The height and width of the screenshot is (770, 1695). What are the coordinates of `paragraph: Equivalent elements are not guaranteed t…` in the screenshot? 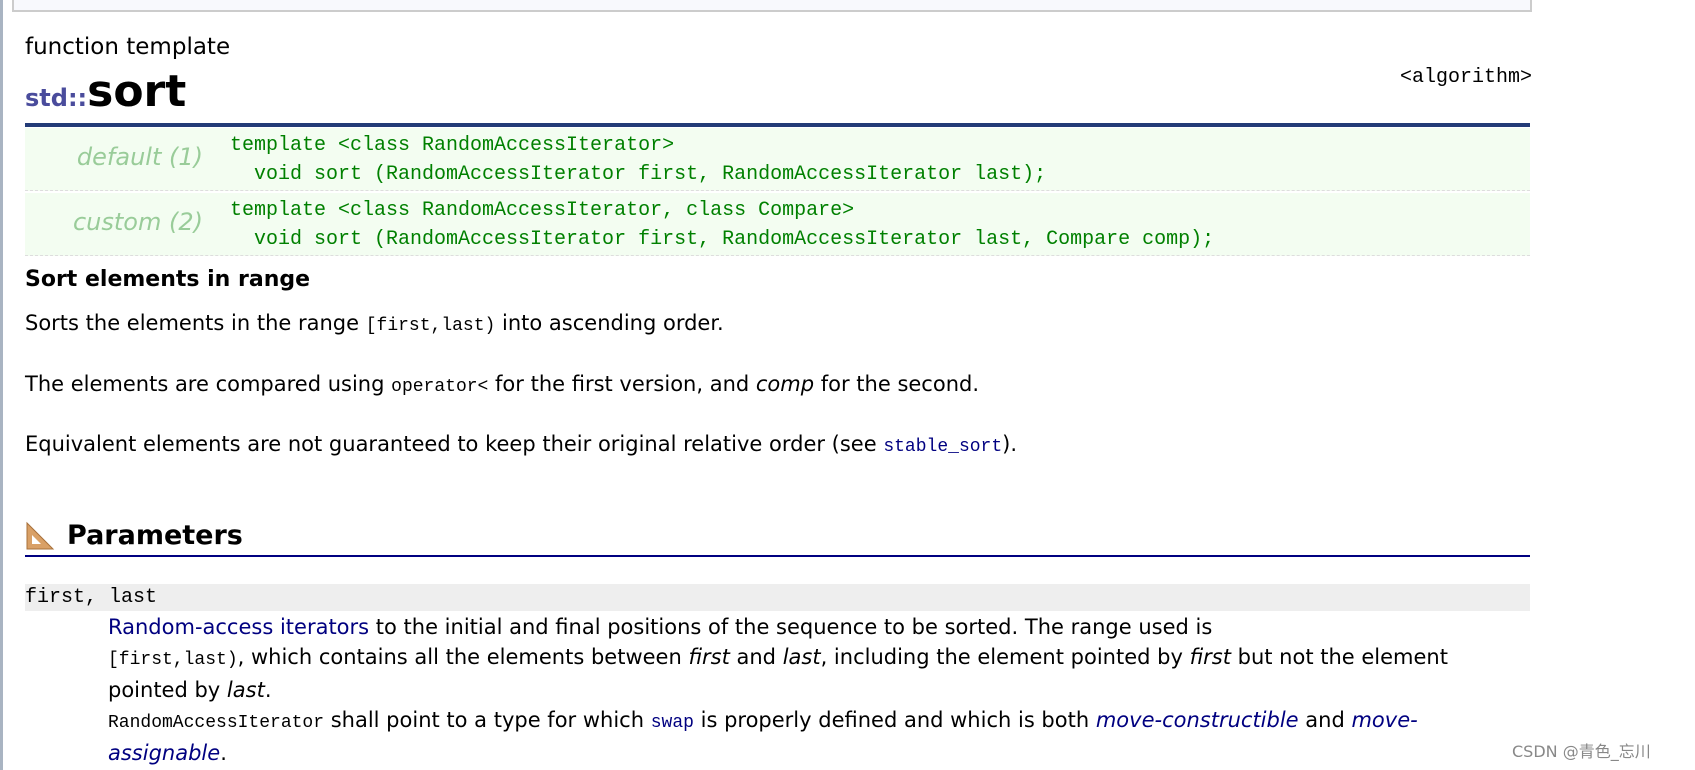 It's located at (521, 444).